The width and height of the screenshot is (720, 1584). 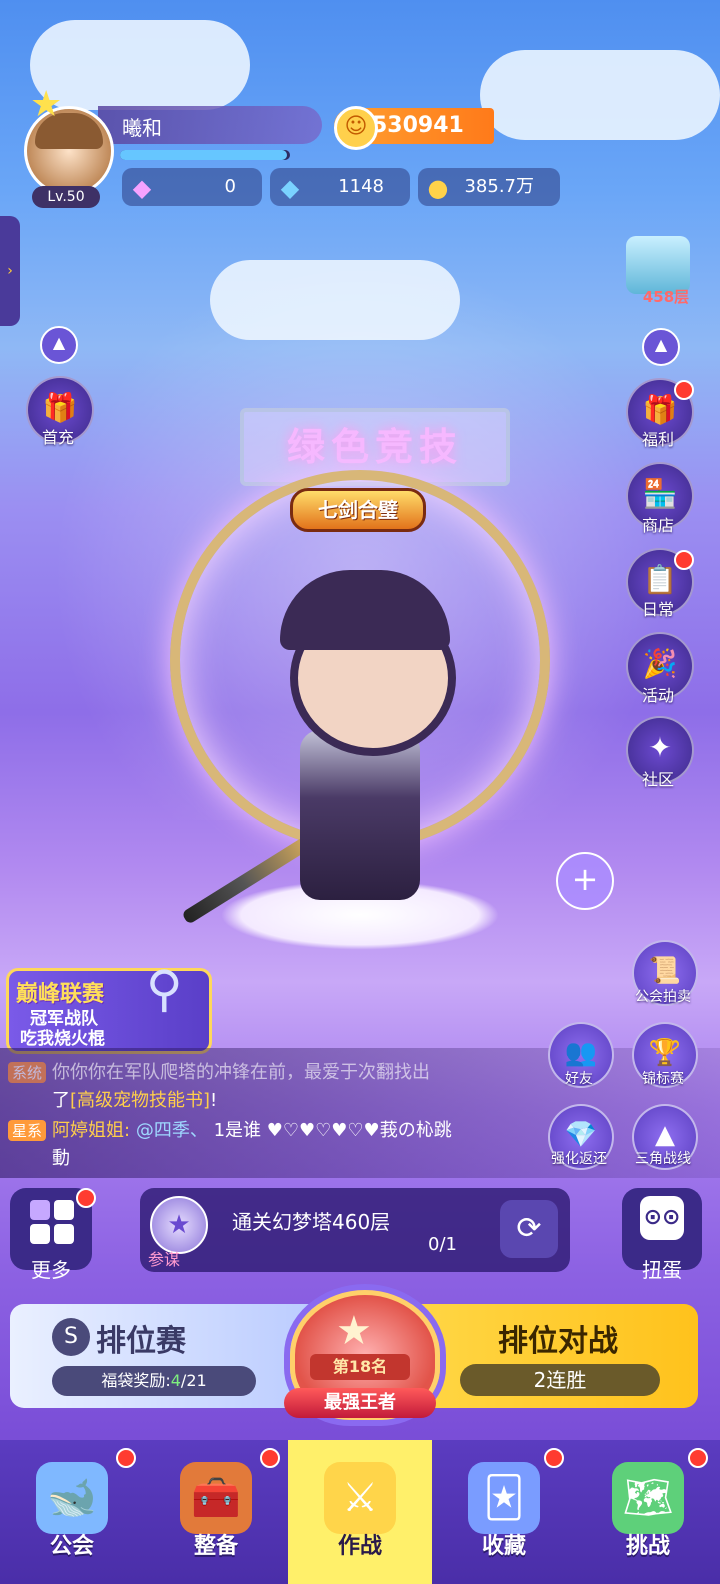 I want to click on tournament-label: 锦标赛, so click(x=663, y=1079).